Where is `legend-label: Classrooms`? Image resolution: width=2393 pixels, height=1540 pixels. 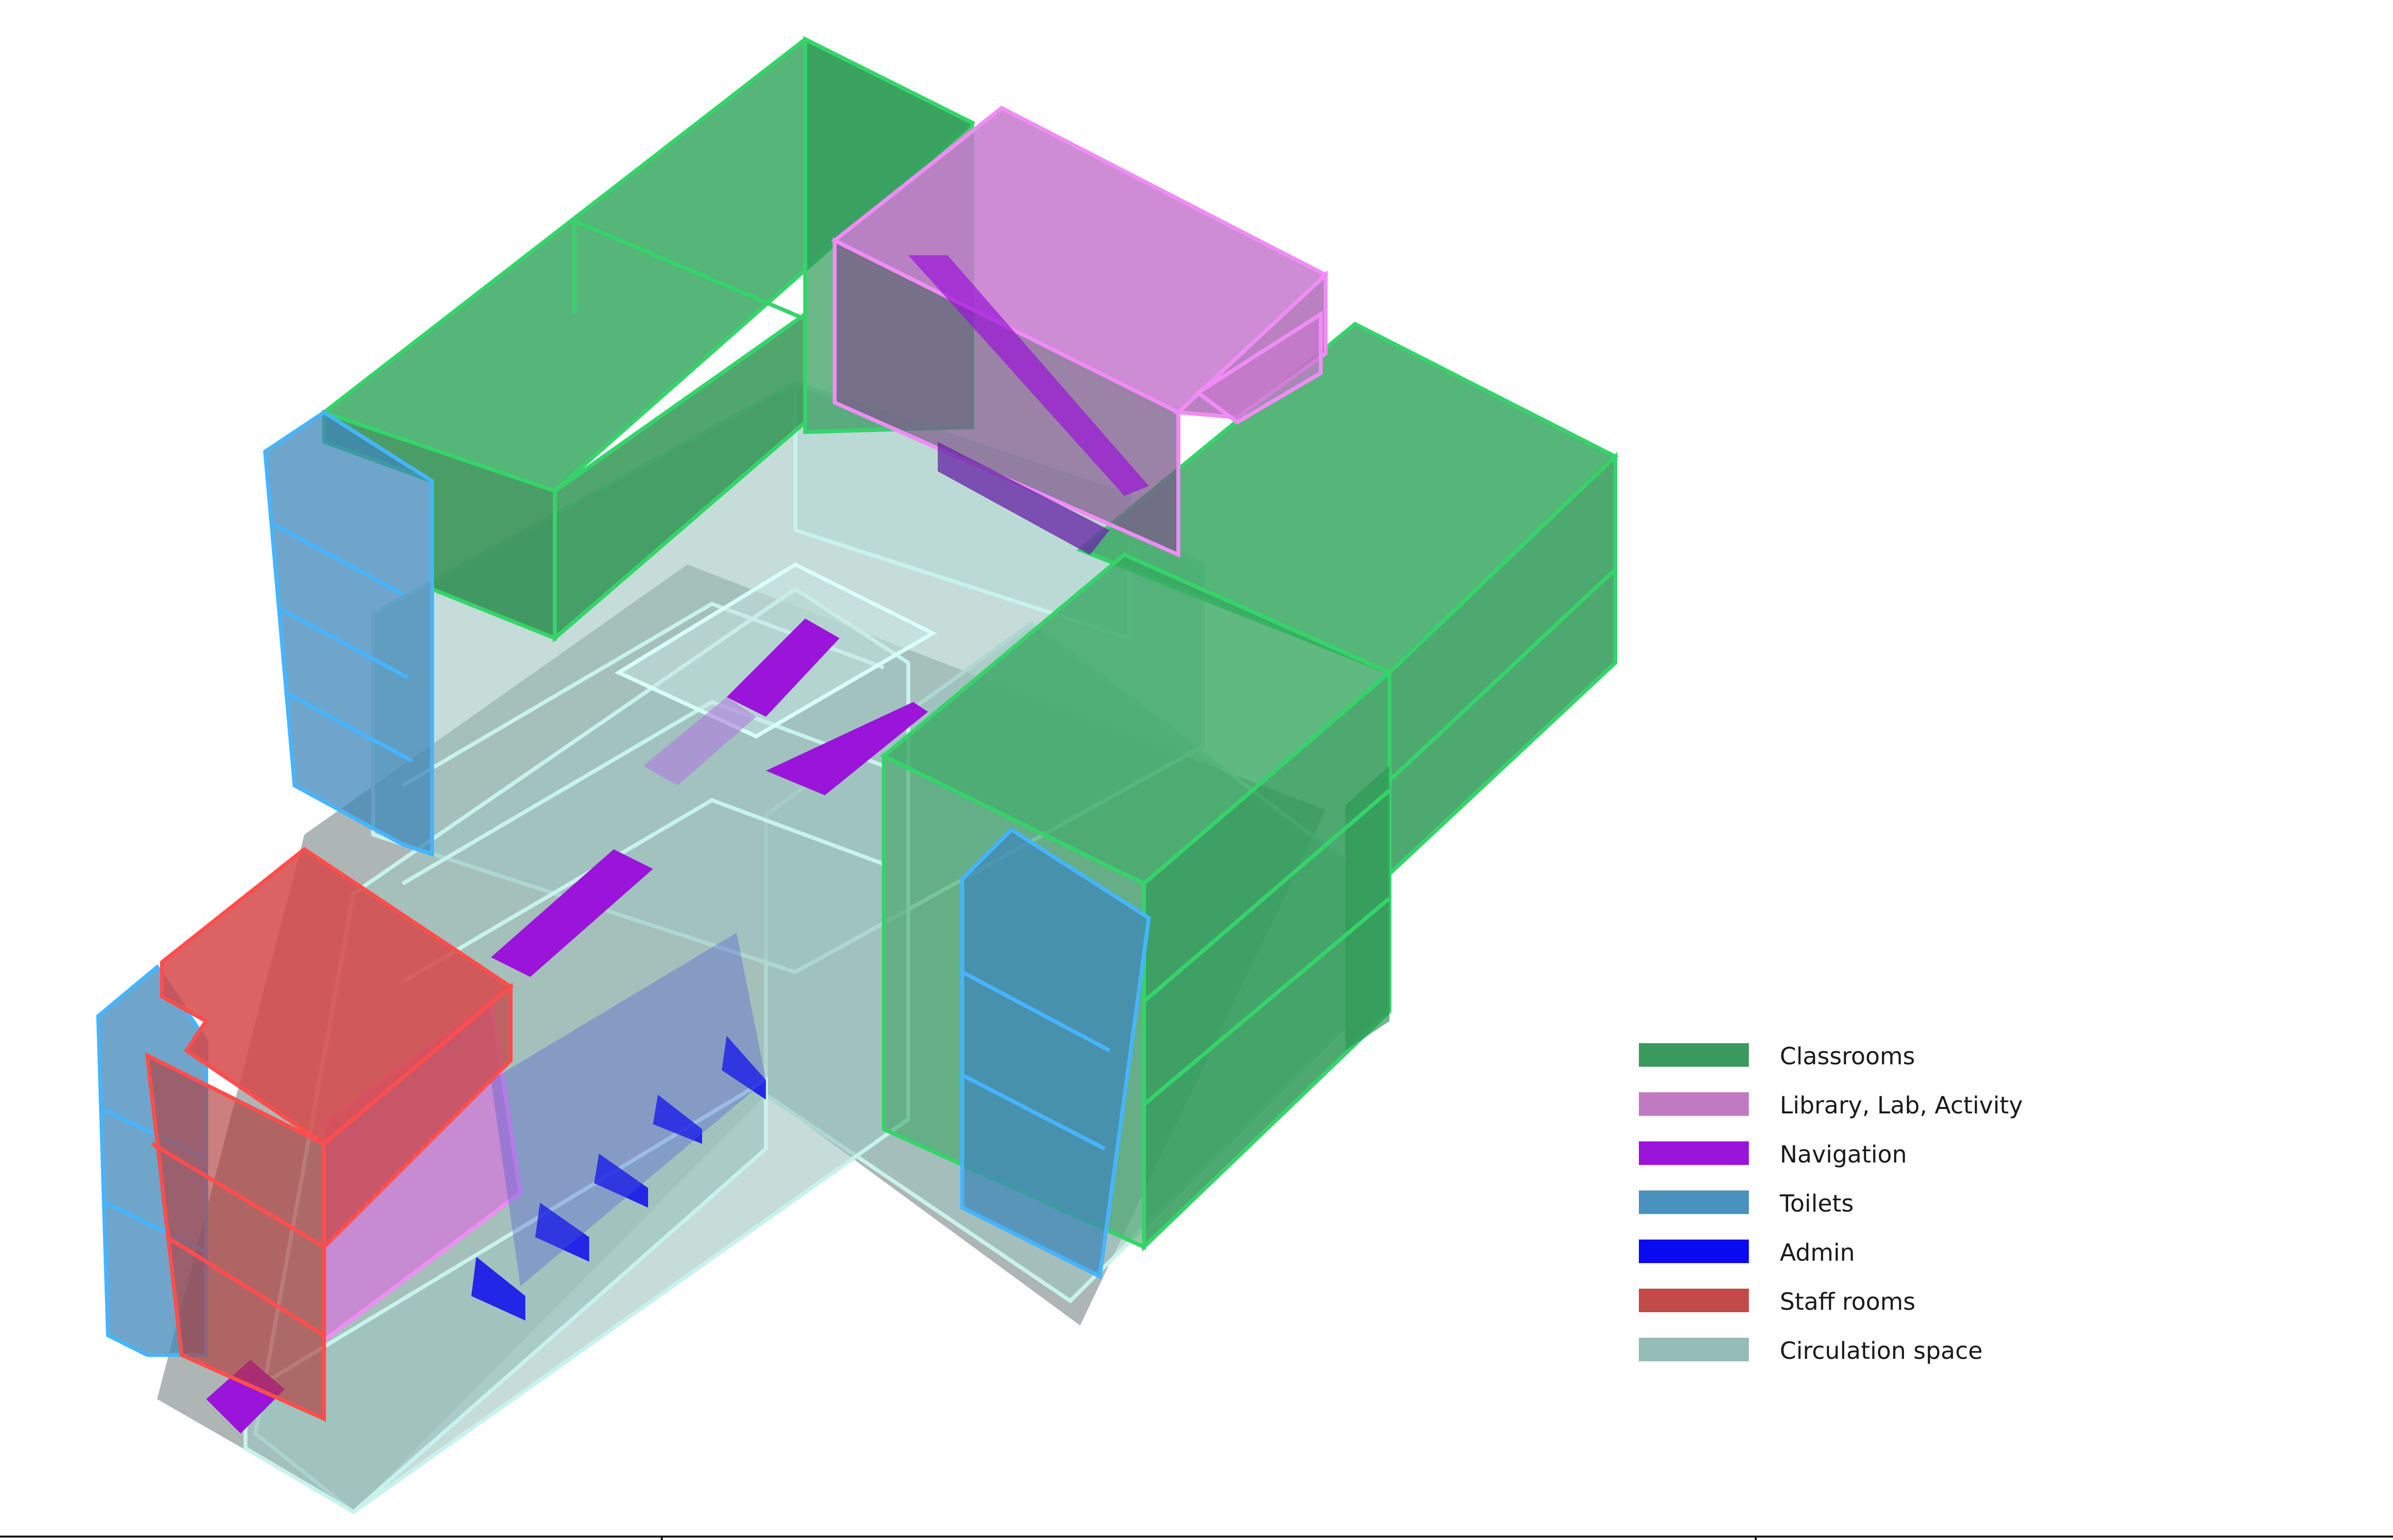 legend-label: Classrooms is located at coordinates (1847, 1057).